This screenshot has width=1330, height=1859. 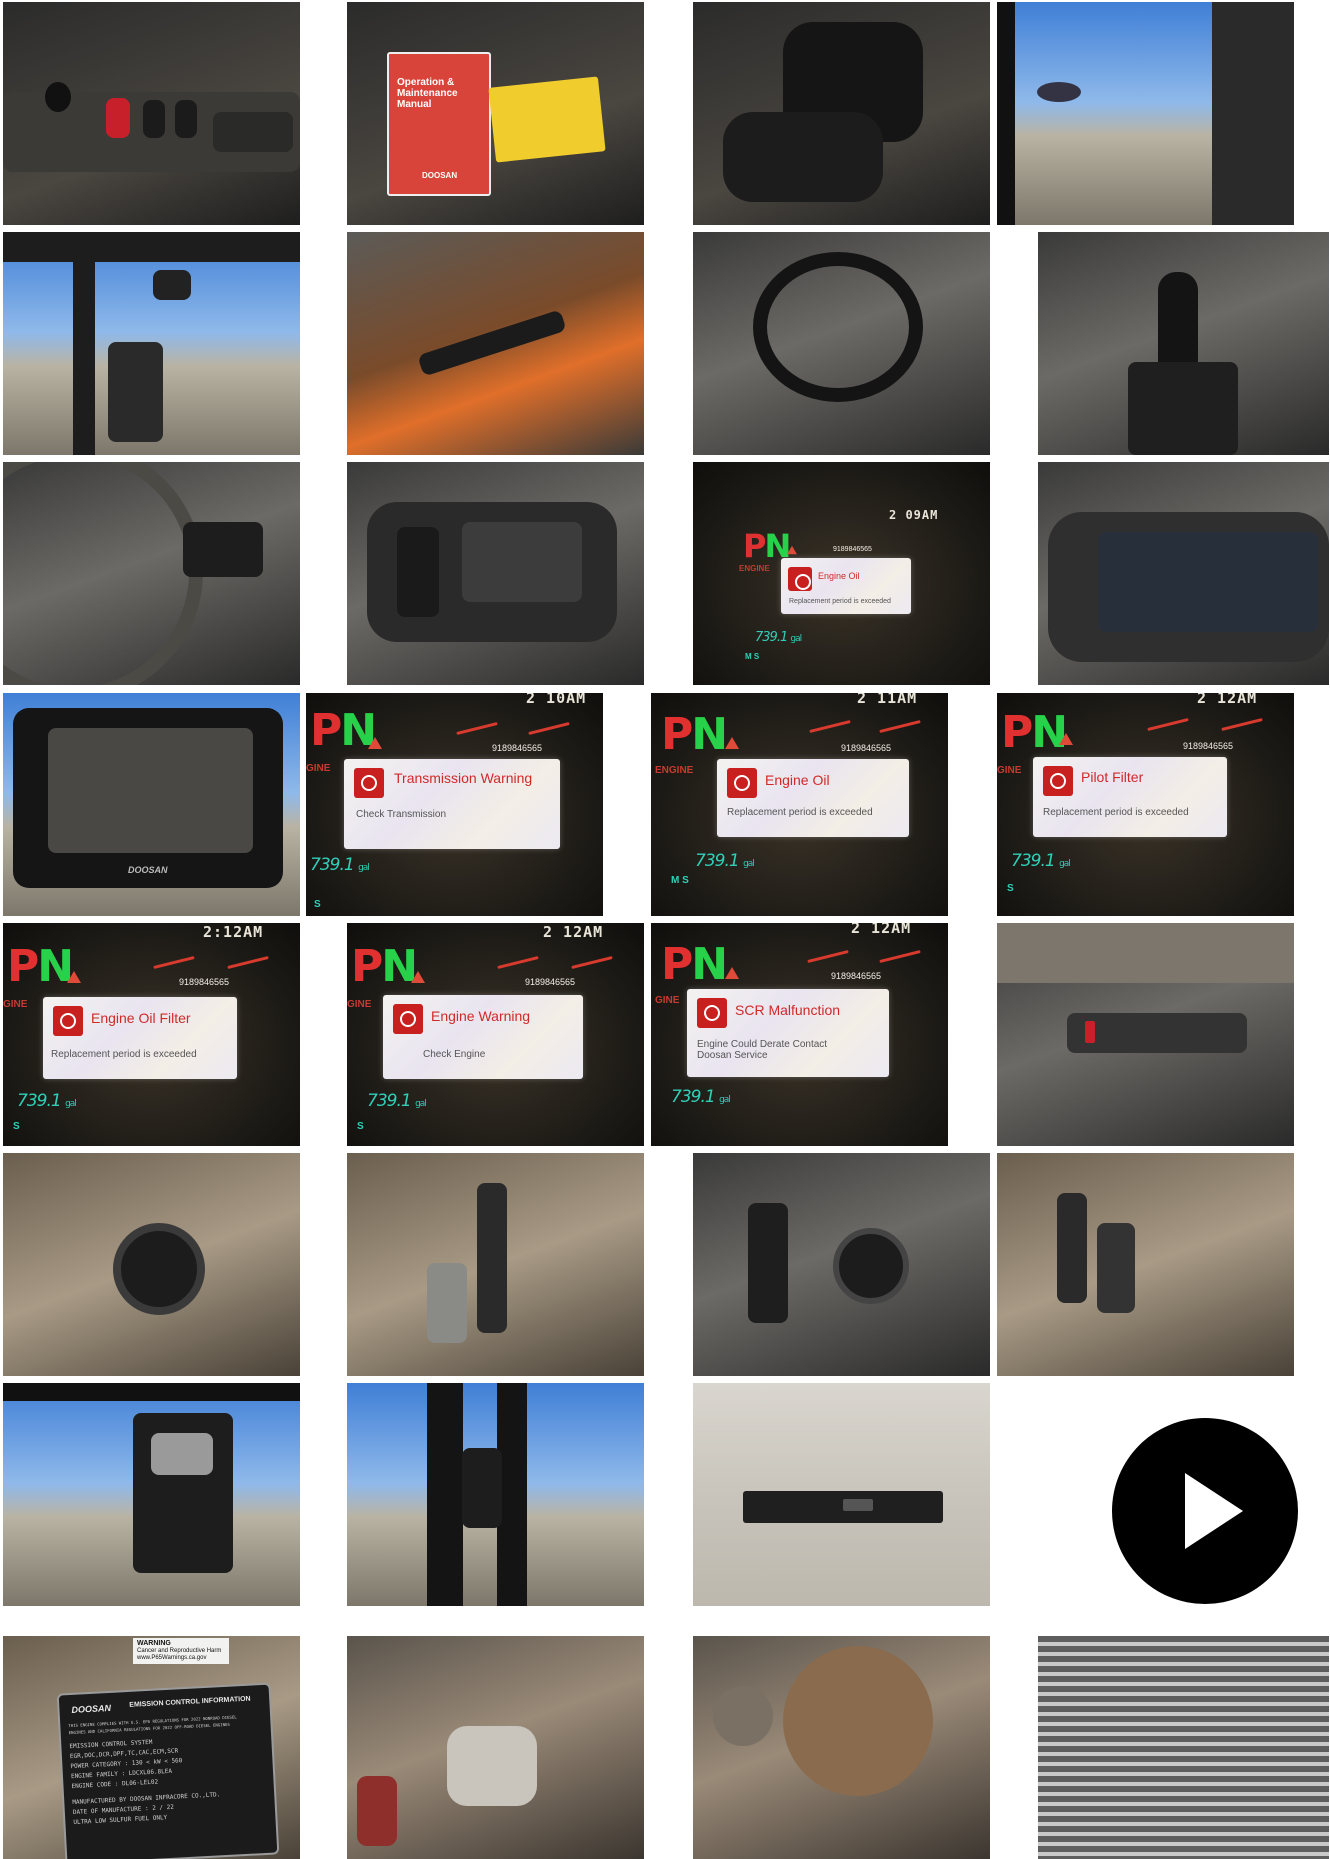 What do you see at coordinates (1145, 1034) in the screenshot?
I see `photo-cab-overview` at bounding box center [1145, 1034].